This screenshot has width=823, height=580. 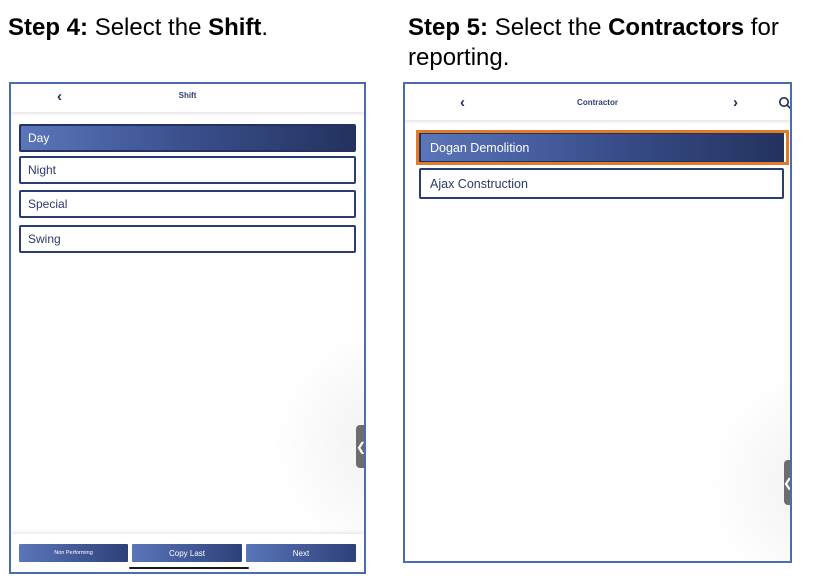 What do you see at coordinates (187, 239) in the screenshot?
I see `shift-option-swing: Swing` at bounding box center [187, 239].